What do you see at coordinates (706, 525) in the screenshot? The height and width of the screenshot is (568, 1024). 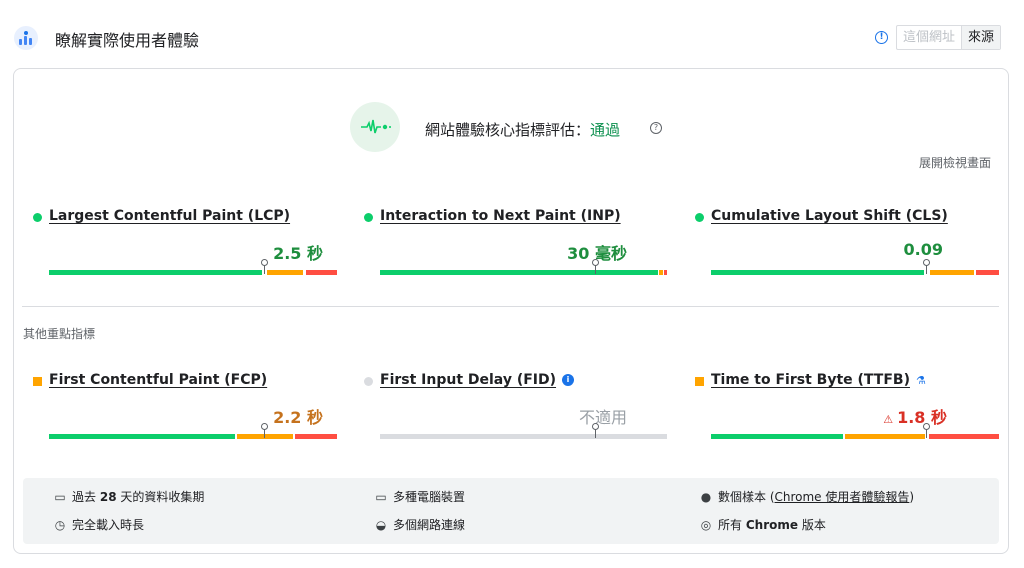 I see `chrome-icon: ◎` at bounding box center [706, 525].